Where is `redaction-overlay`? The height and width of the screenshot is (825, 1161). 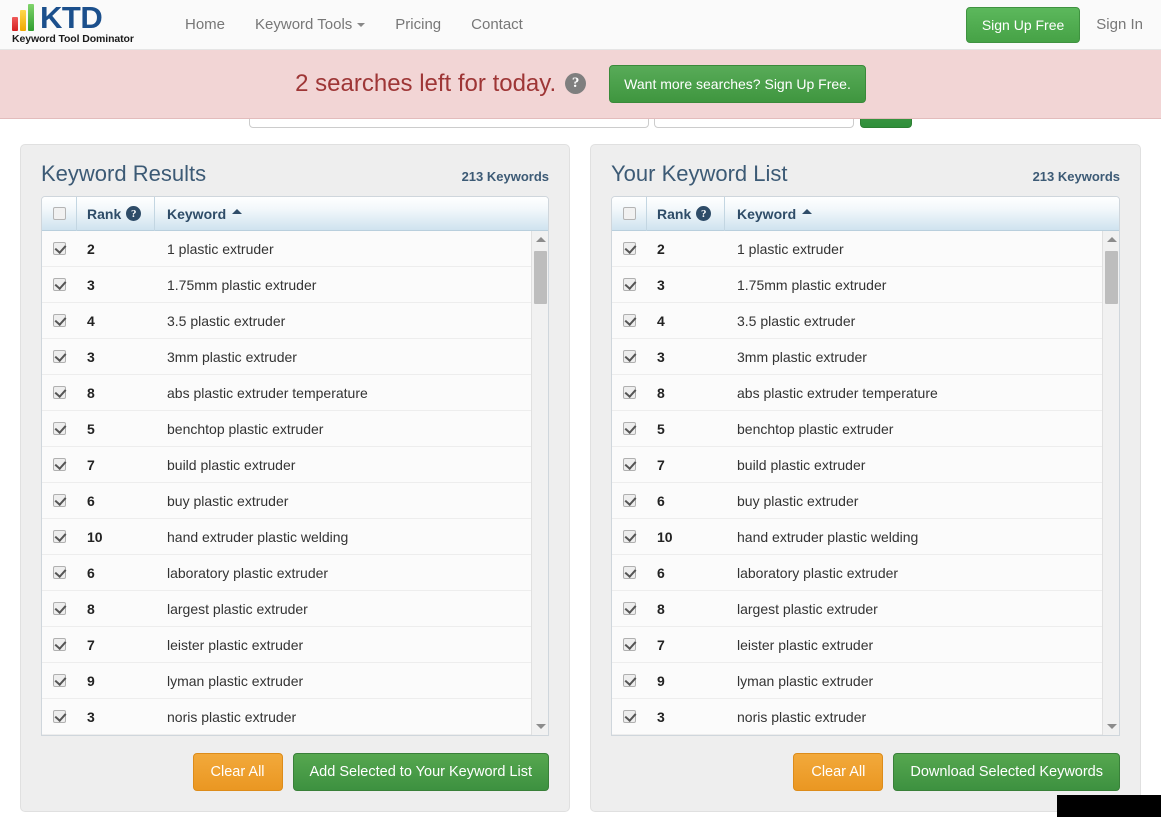 redaction-overlay is located at coordinates (1109, 806).